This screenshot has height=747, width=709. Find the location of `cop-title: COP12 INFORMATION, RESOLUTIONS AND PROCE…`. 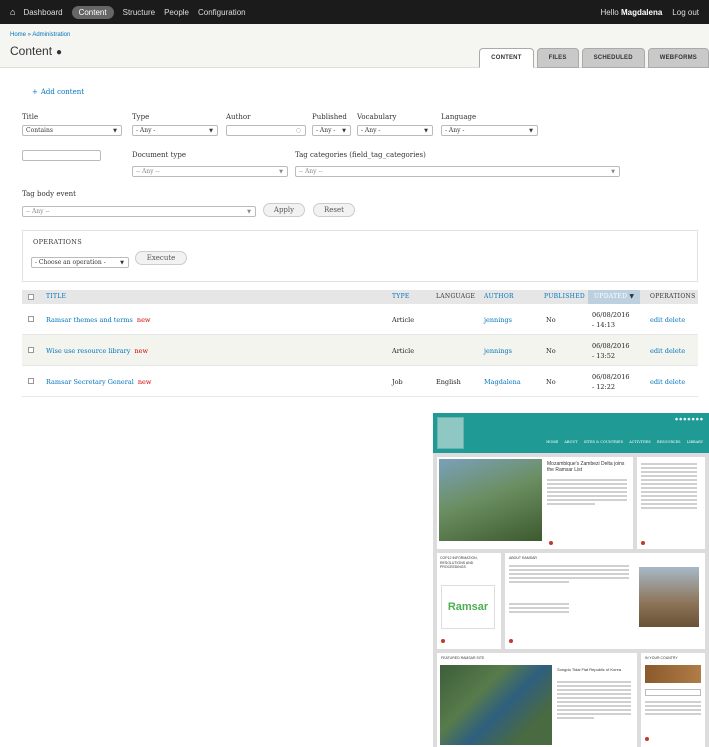

cop-title: COP12 INFORMATION, RESOLUTIONS AND PROCE… is located at coordinates (459, 562).